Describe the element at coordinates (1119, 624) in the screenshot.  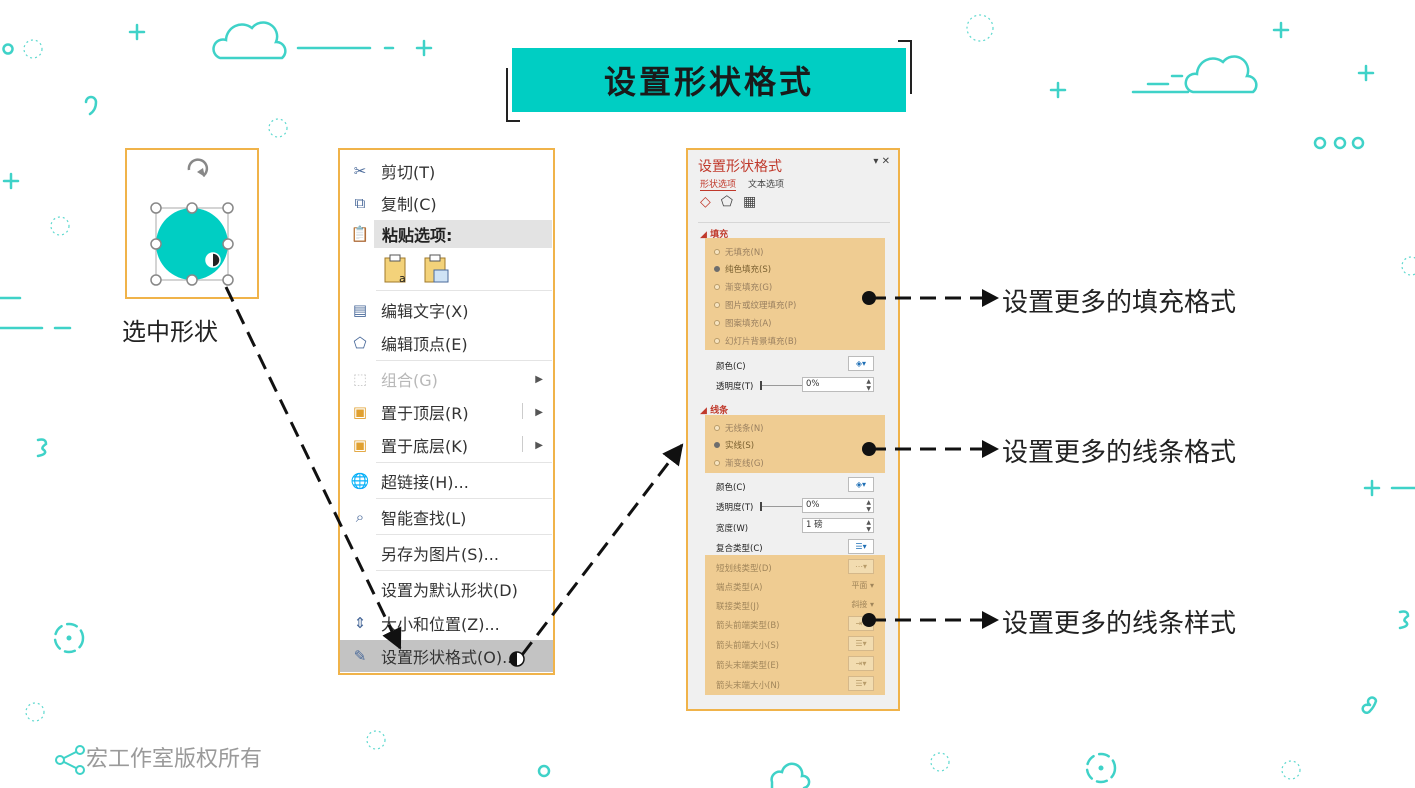
I see `annotation-line-style: 设置更多的线条样式` at that location.